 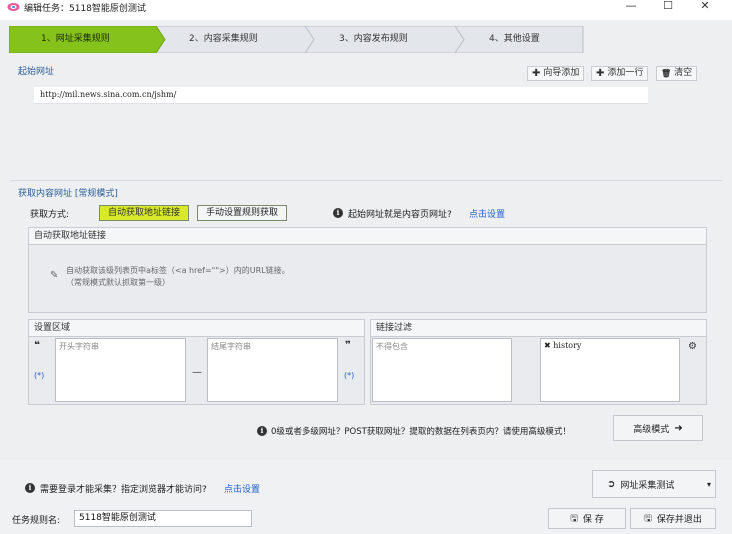 What do you see at coordinates (525, 39) in the screenshot?
I see `step-4: 4、其他设置` at bounding box center [525, 39].